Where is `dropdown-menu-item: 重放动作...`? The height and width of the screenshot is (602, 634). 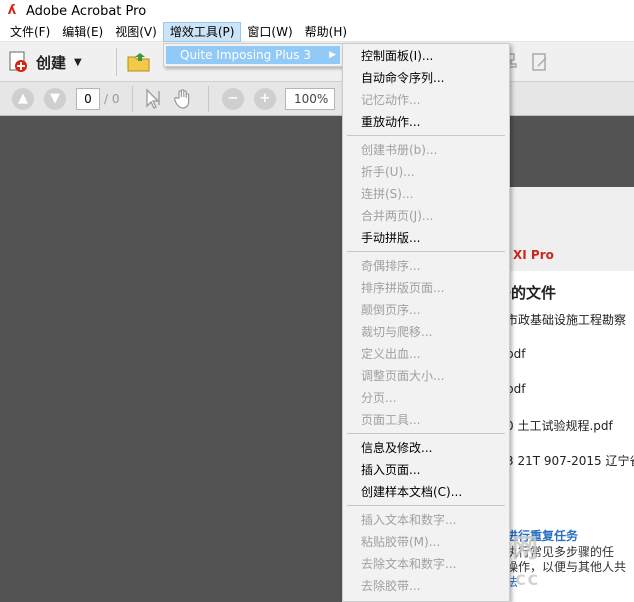
dropdown-menu-item: 重放动作... is located at coordinates (426, 122).